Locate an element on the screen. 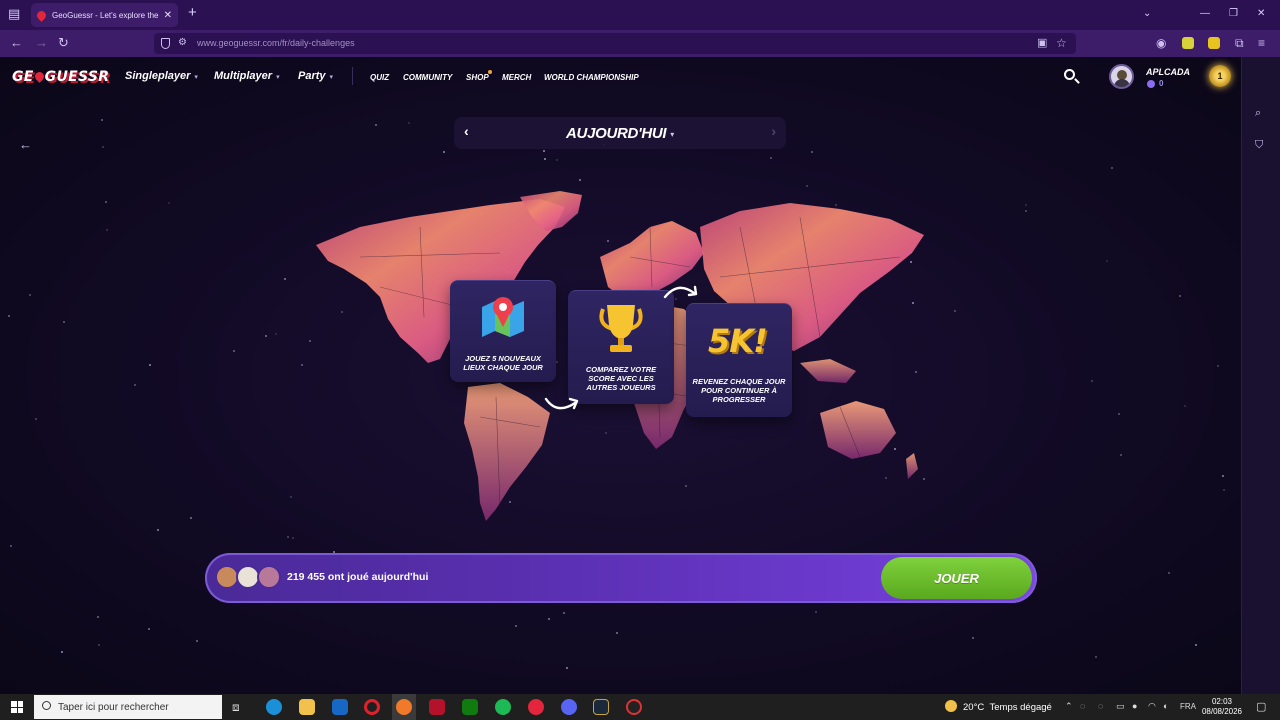 The height and width of the screenshot is (720, 1280). tab-overflow-icon: ⌄ is located at coordinates (1147, 13).